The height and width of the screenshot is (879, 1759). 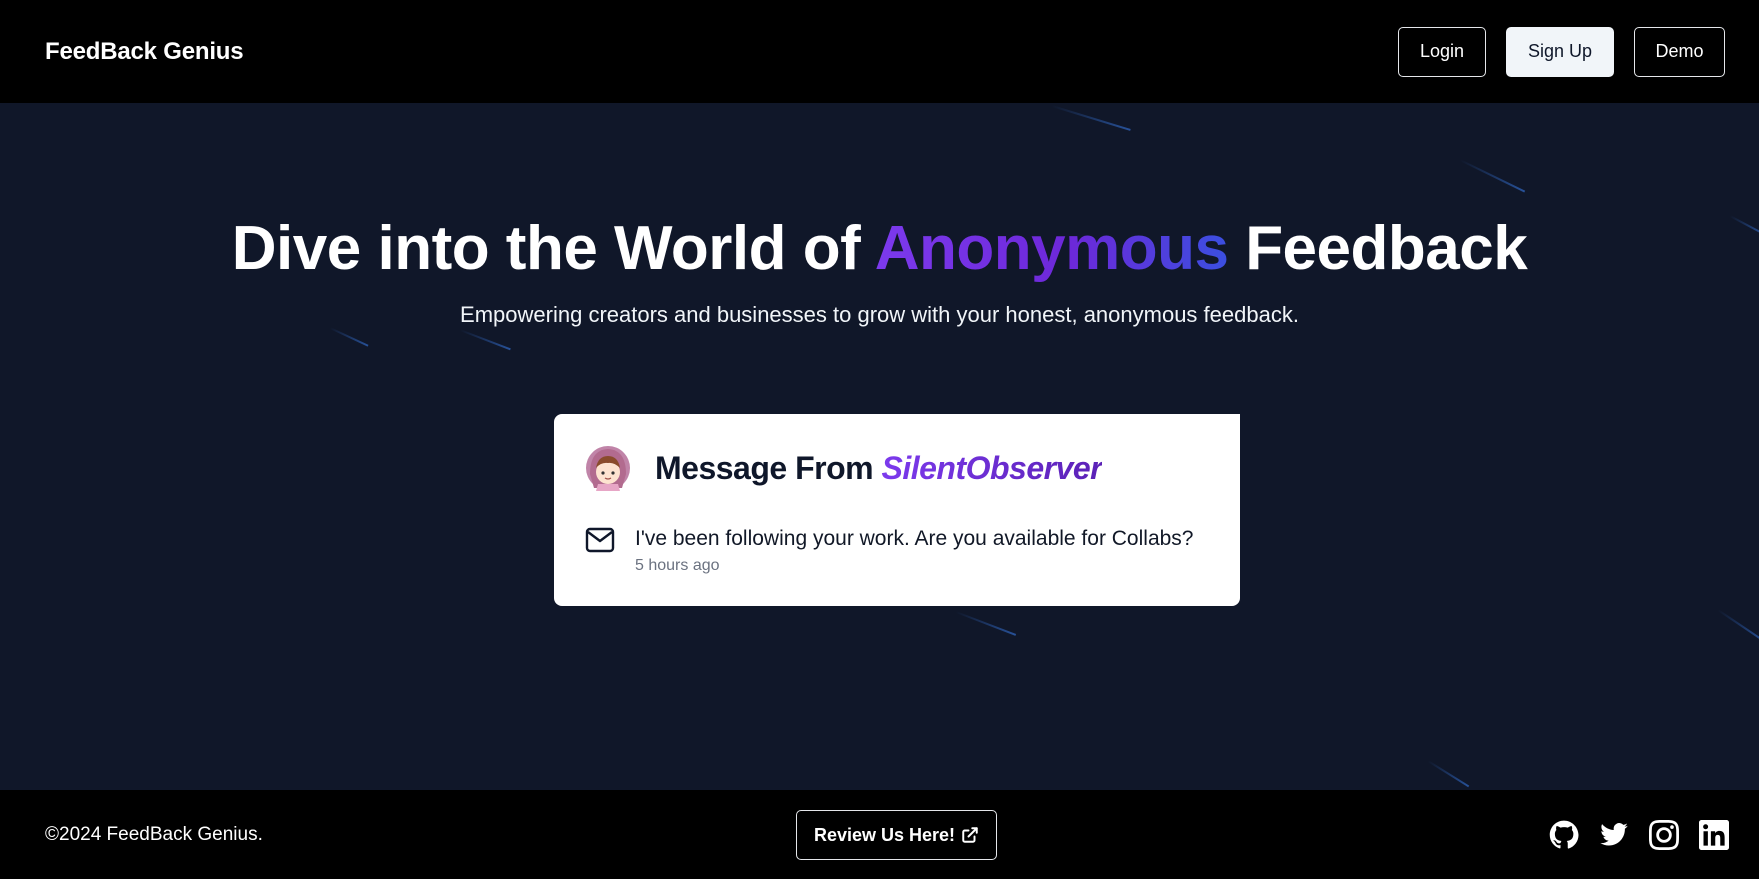 I want to click on footer-copyright: ©2024 FeedBack Genius., so click(x=154, y=834).